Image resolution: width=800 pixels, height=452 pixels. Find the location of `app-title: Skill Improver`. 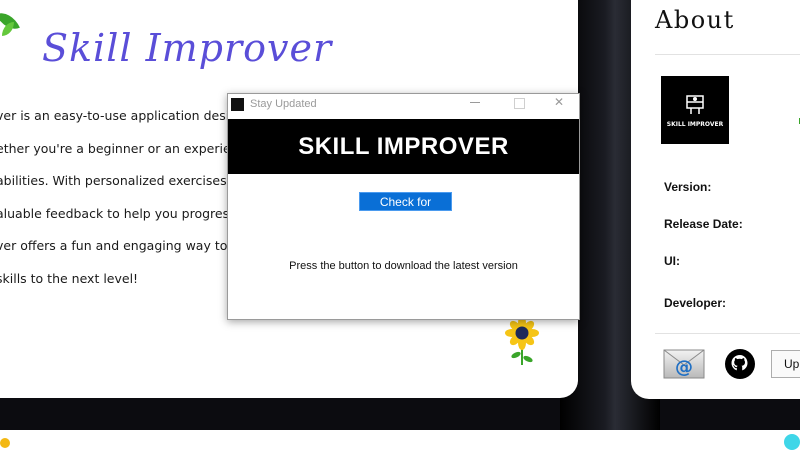

app-title: Skill Improver is located at coordinates (187, 48).